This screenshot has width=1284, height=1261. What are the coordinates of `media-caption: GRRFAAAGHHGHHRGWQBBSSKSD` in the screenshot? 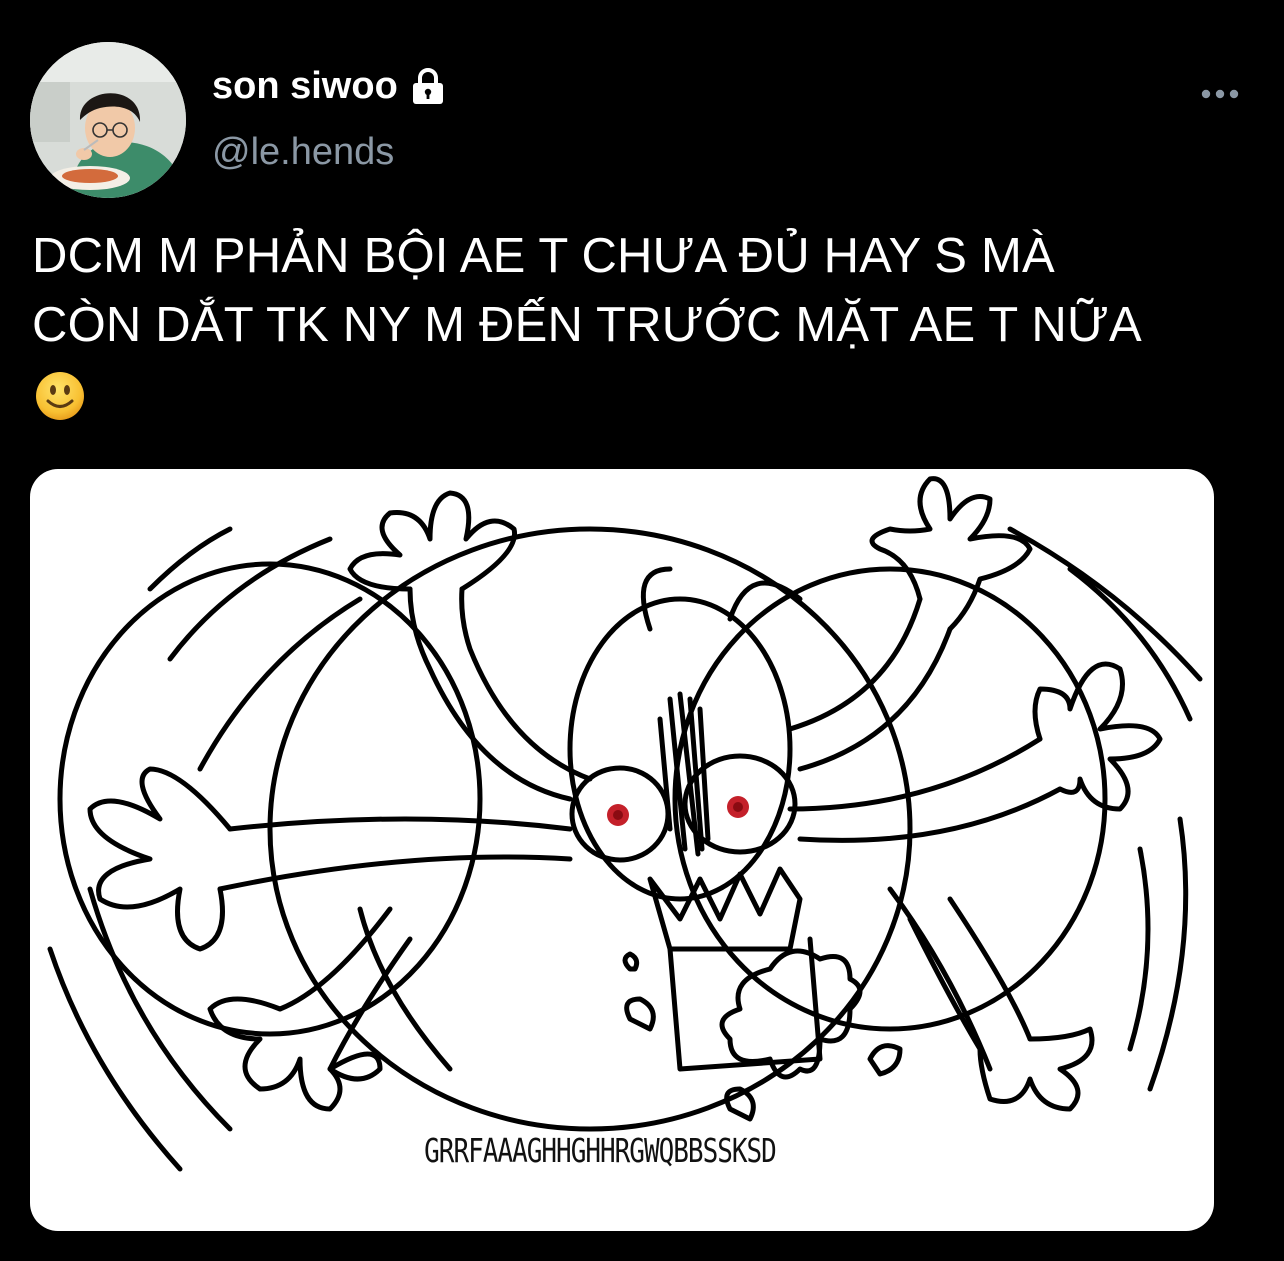 It's located at (600, 1152).